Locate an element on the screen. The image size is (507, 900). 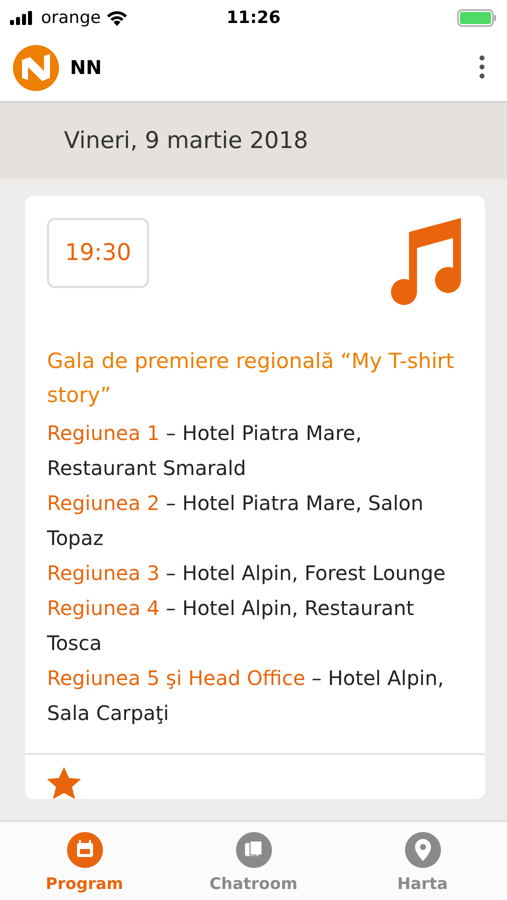
nav-tab: Chatroom is located at coordinates (253, 861).